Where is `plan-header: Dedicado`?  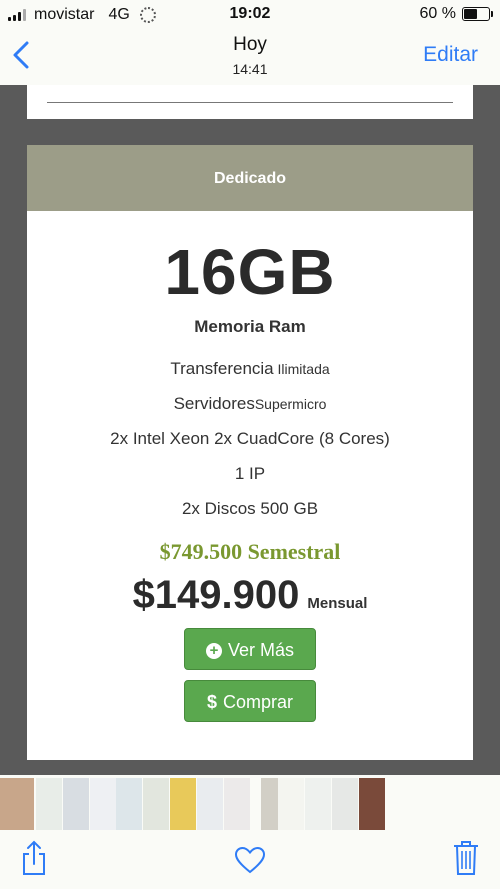 plan-header: Dedicado is located at coordinates (250, 178).